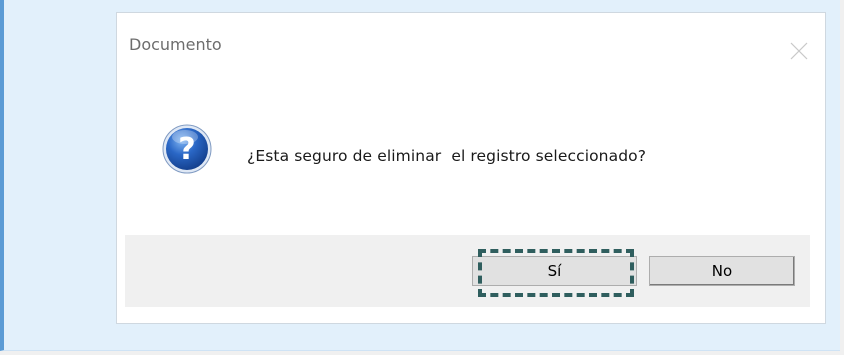 The image size is (844, 355). I want to click on no-button: No, so click(722, 271).